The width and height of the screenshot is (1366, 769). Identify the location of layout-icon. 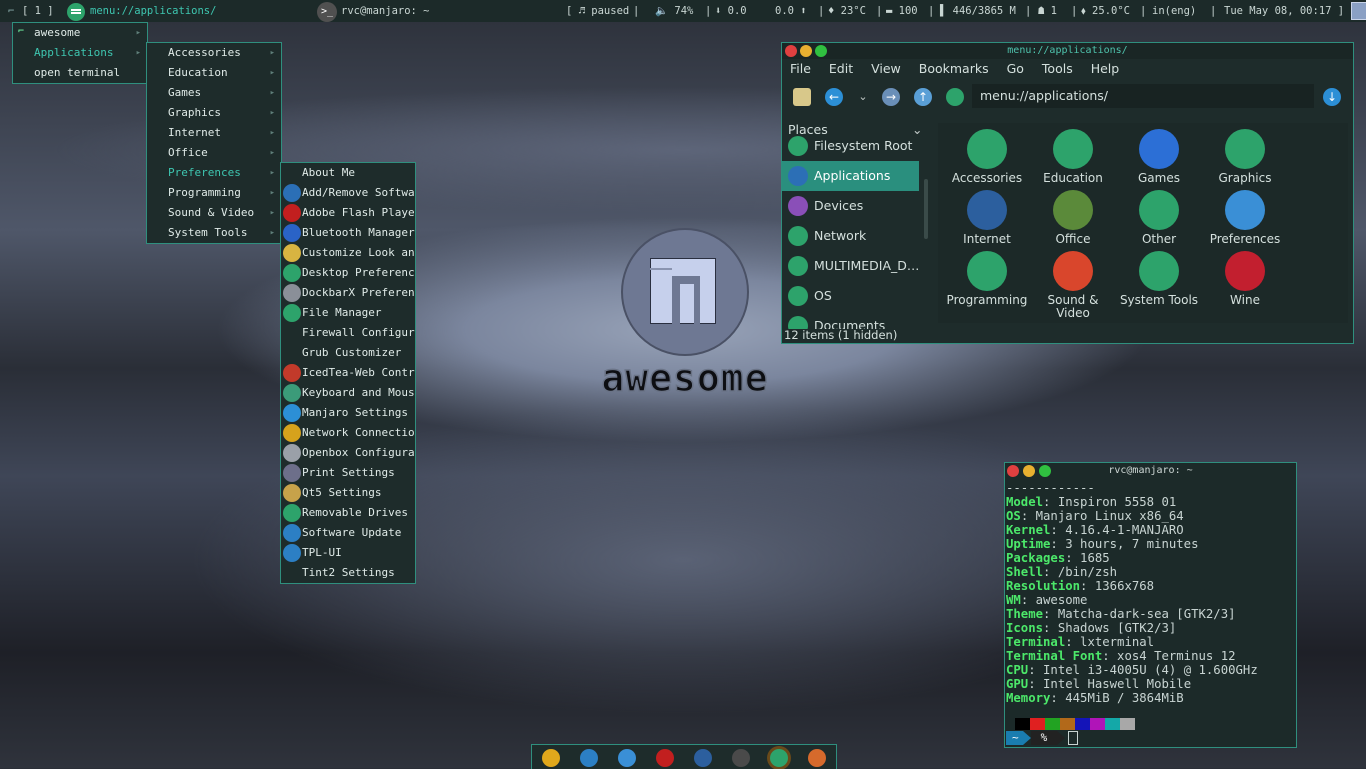
(1358, 11).